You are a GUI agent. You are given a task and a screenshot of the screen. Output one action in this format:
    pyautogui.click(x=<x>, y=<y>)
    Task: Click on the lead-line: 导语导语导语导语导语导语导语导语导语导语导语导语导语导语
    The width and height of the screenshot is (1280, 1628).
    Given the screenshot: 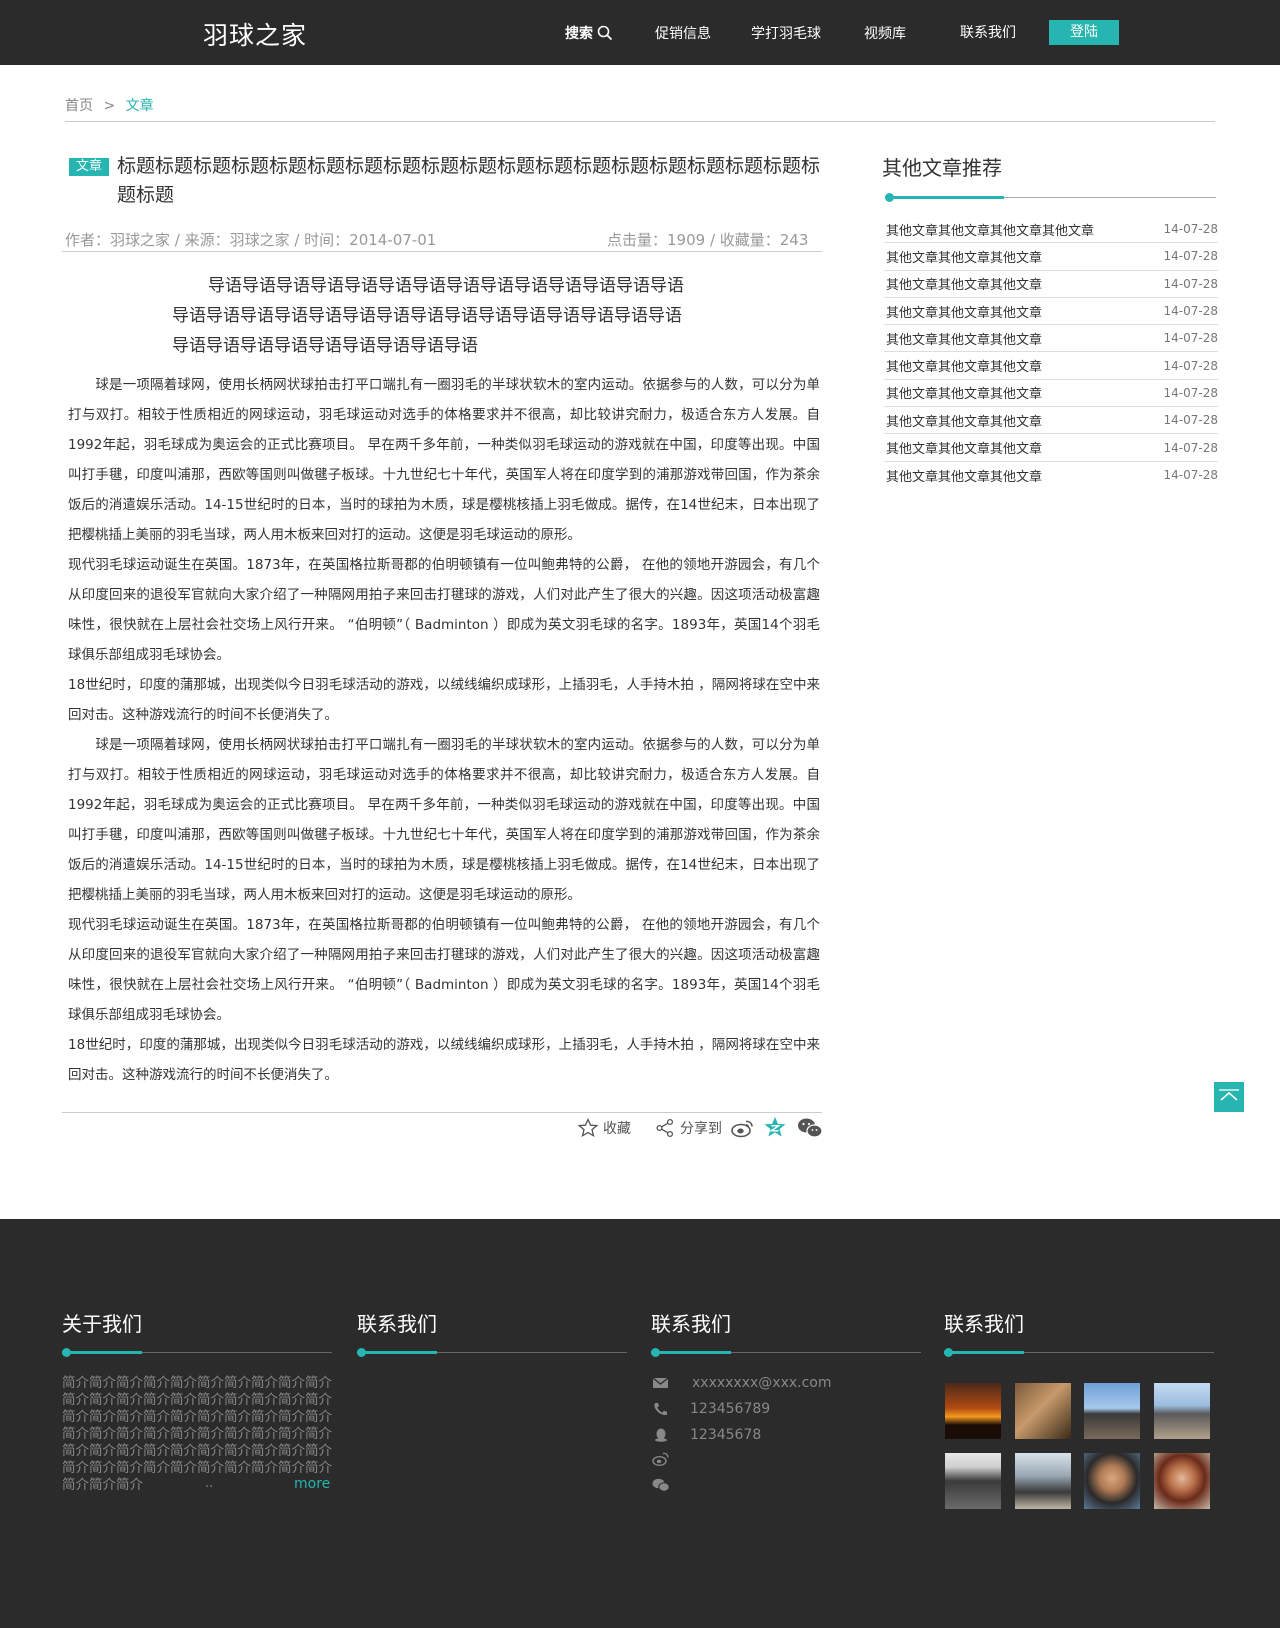 What is the action you would take?
    pyautogui.click(x=446, y=286)
    